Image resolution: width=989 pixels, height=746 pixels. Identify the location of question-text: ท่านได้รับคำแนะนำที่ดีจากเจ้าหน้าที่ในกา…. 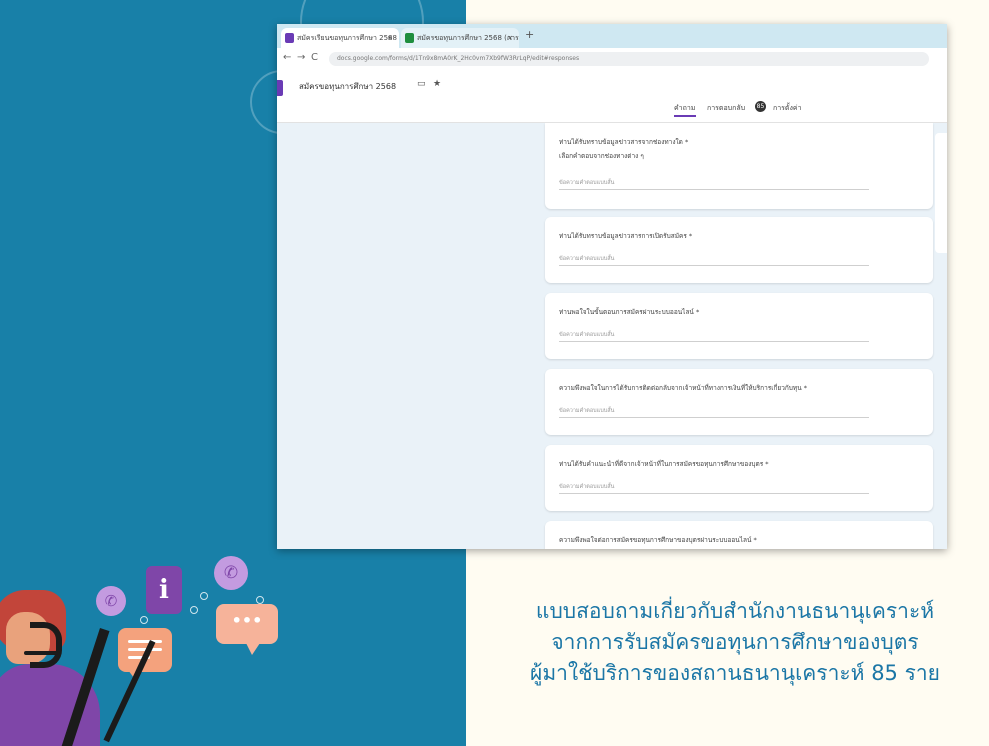
(664, 464).